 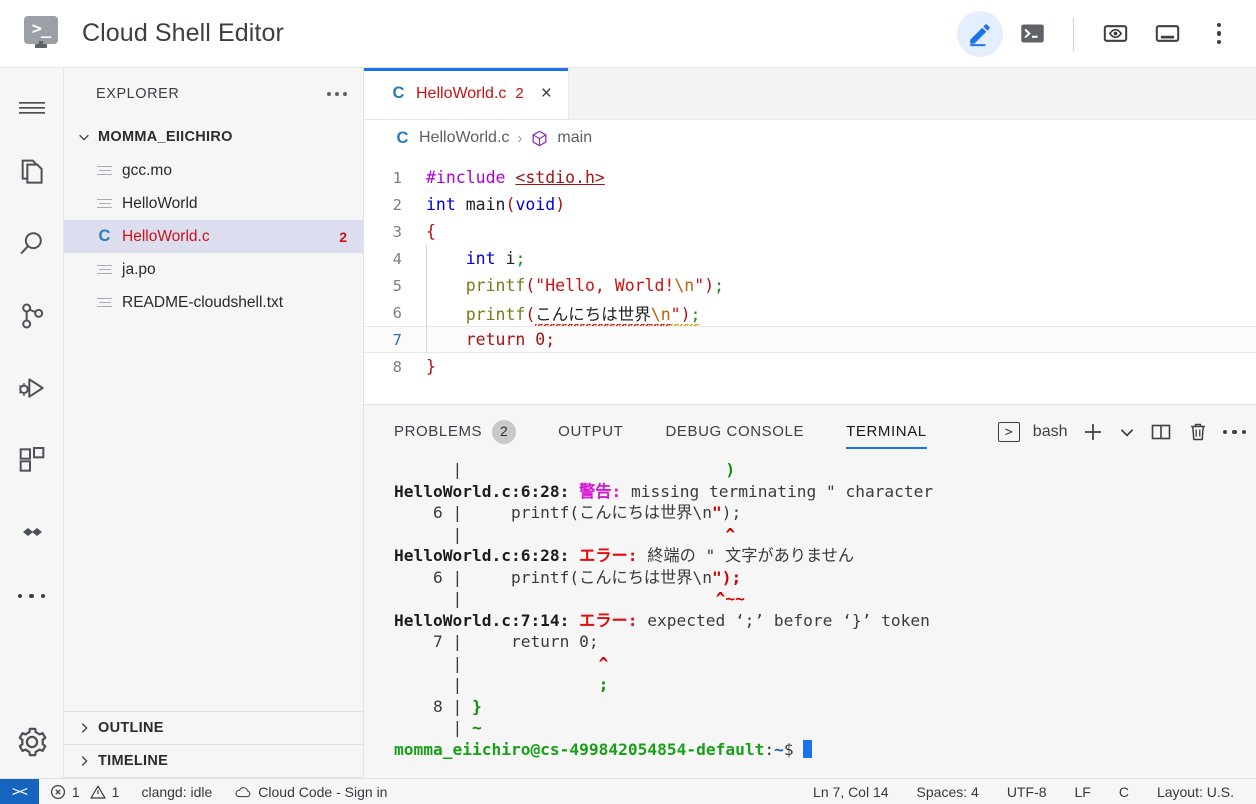 I want to click on remote-connection-icon: ><, so click(x=19, y=791).